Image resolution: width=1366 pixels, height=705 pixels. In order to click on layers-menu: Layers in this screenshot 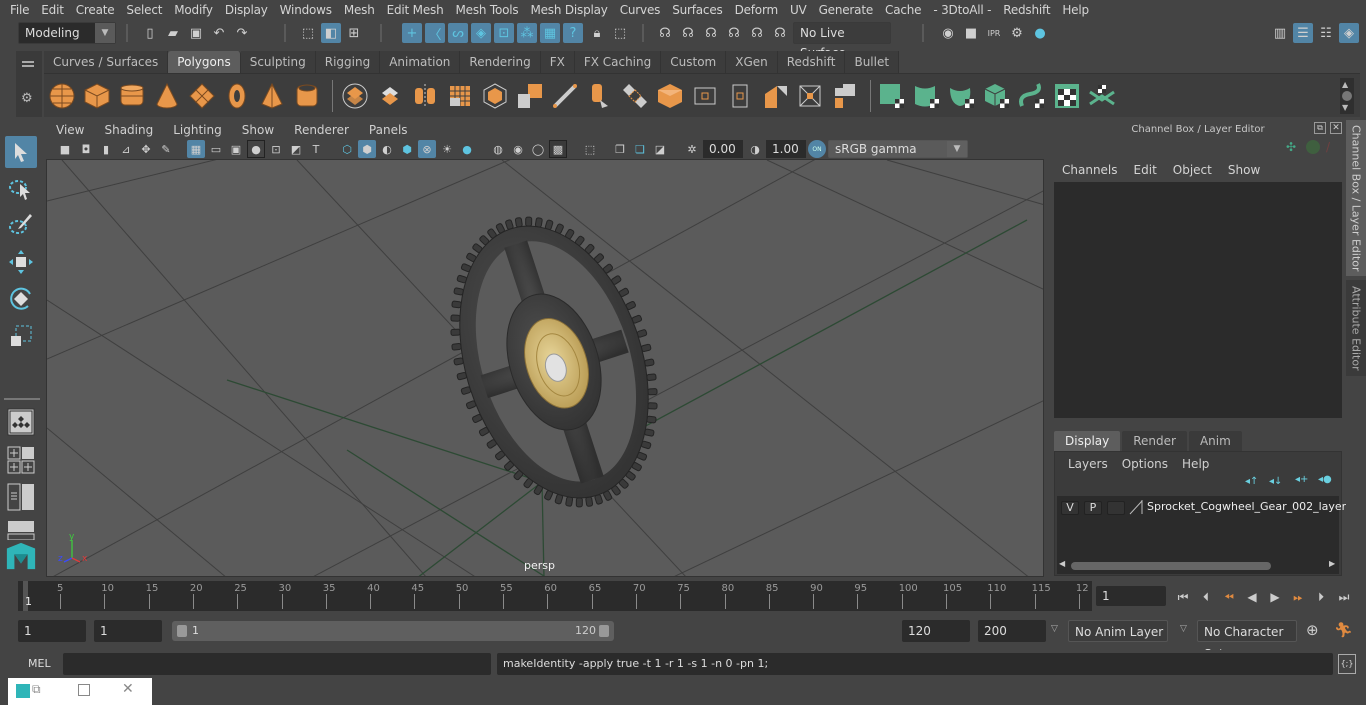, I will do `click(1088, 464)`.